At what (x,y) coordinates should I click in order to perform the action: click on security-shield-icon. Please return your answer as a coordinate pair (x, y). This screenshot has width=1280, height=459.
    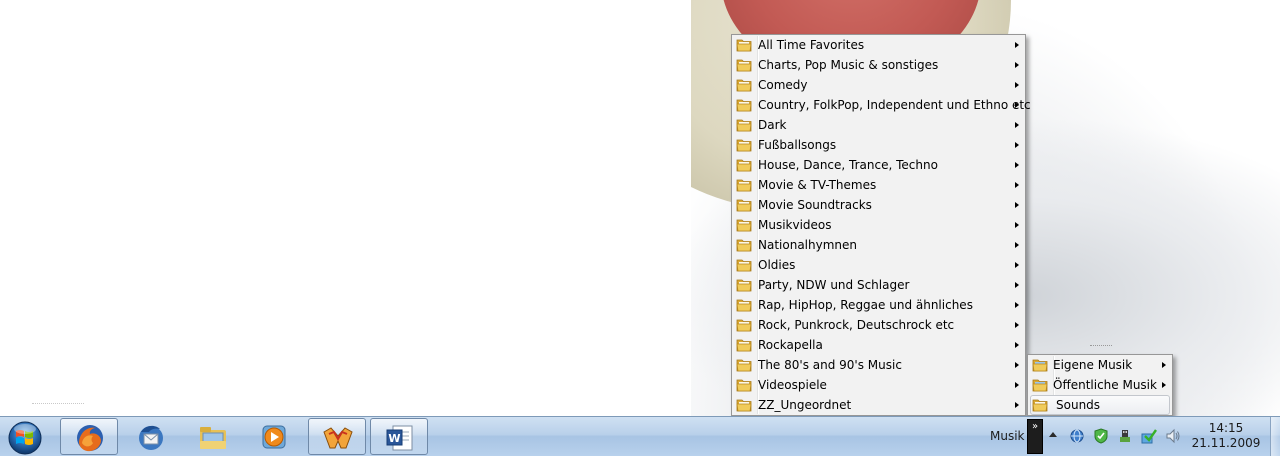
    Looking at the image, I should click on (1101, 436).